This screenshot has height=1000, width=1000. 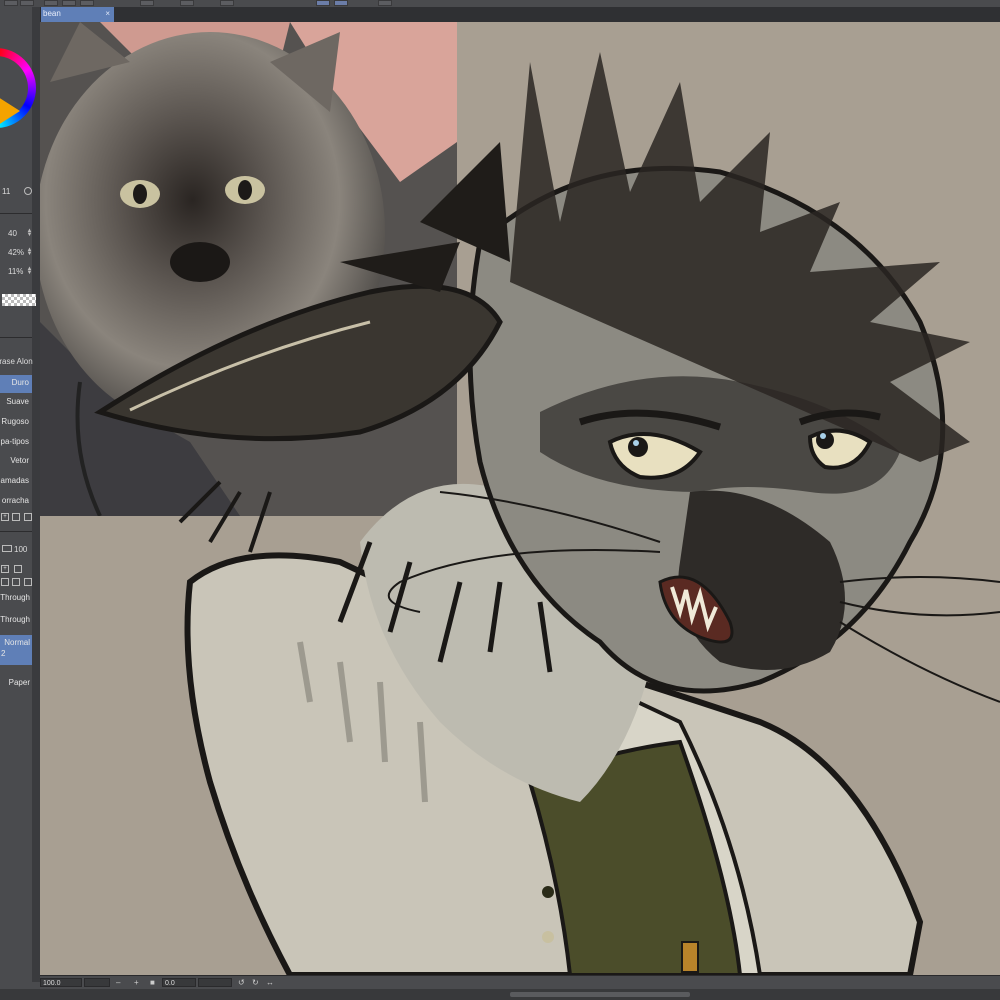 I want to click on color-info-value: 11, so click(x=6, y=191).